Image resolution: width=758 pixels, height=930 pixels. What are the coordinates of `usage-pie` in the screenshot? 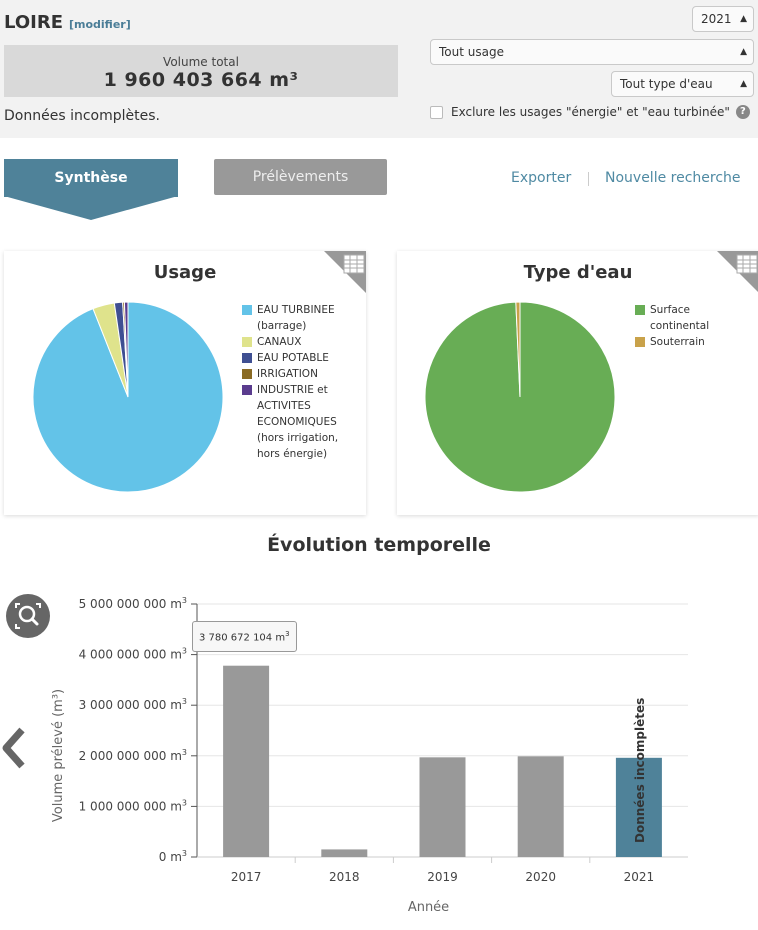 It's located at (128, 397).